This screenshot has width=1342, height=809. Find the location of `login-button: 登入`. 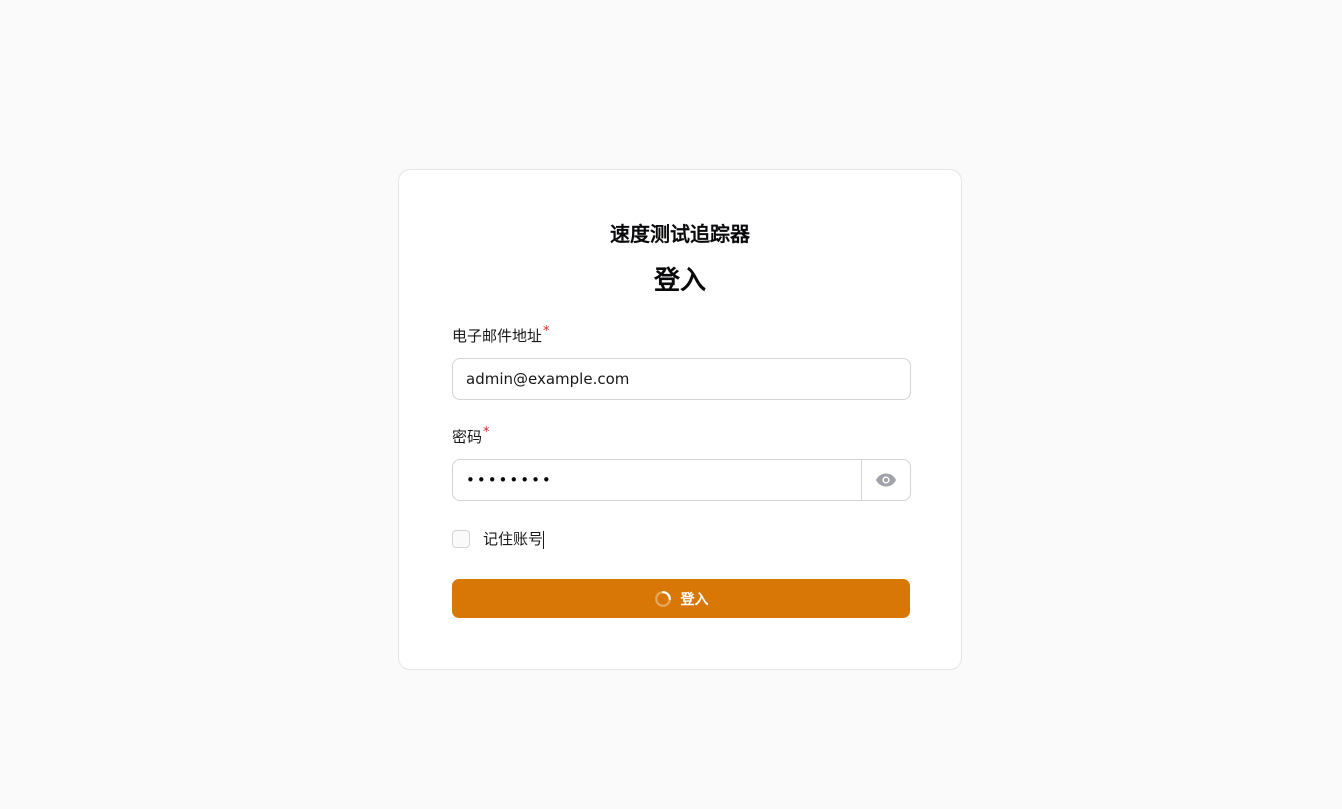

login-button: 登入 is located at coordinates (681, 598).